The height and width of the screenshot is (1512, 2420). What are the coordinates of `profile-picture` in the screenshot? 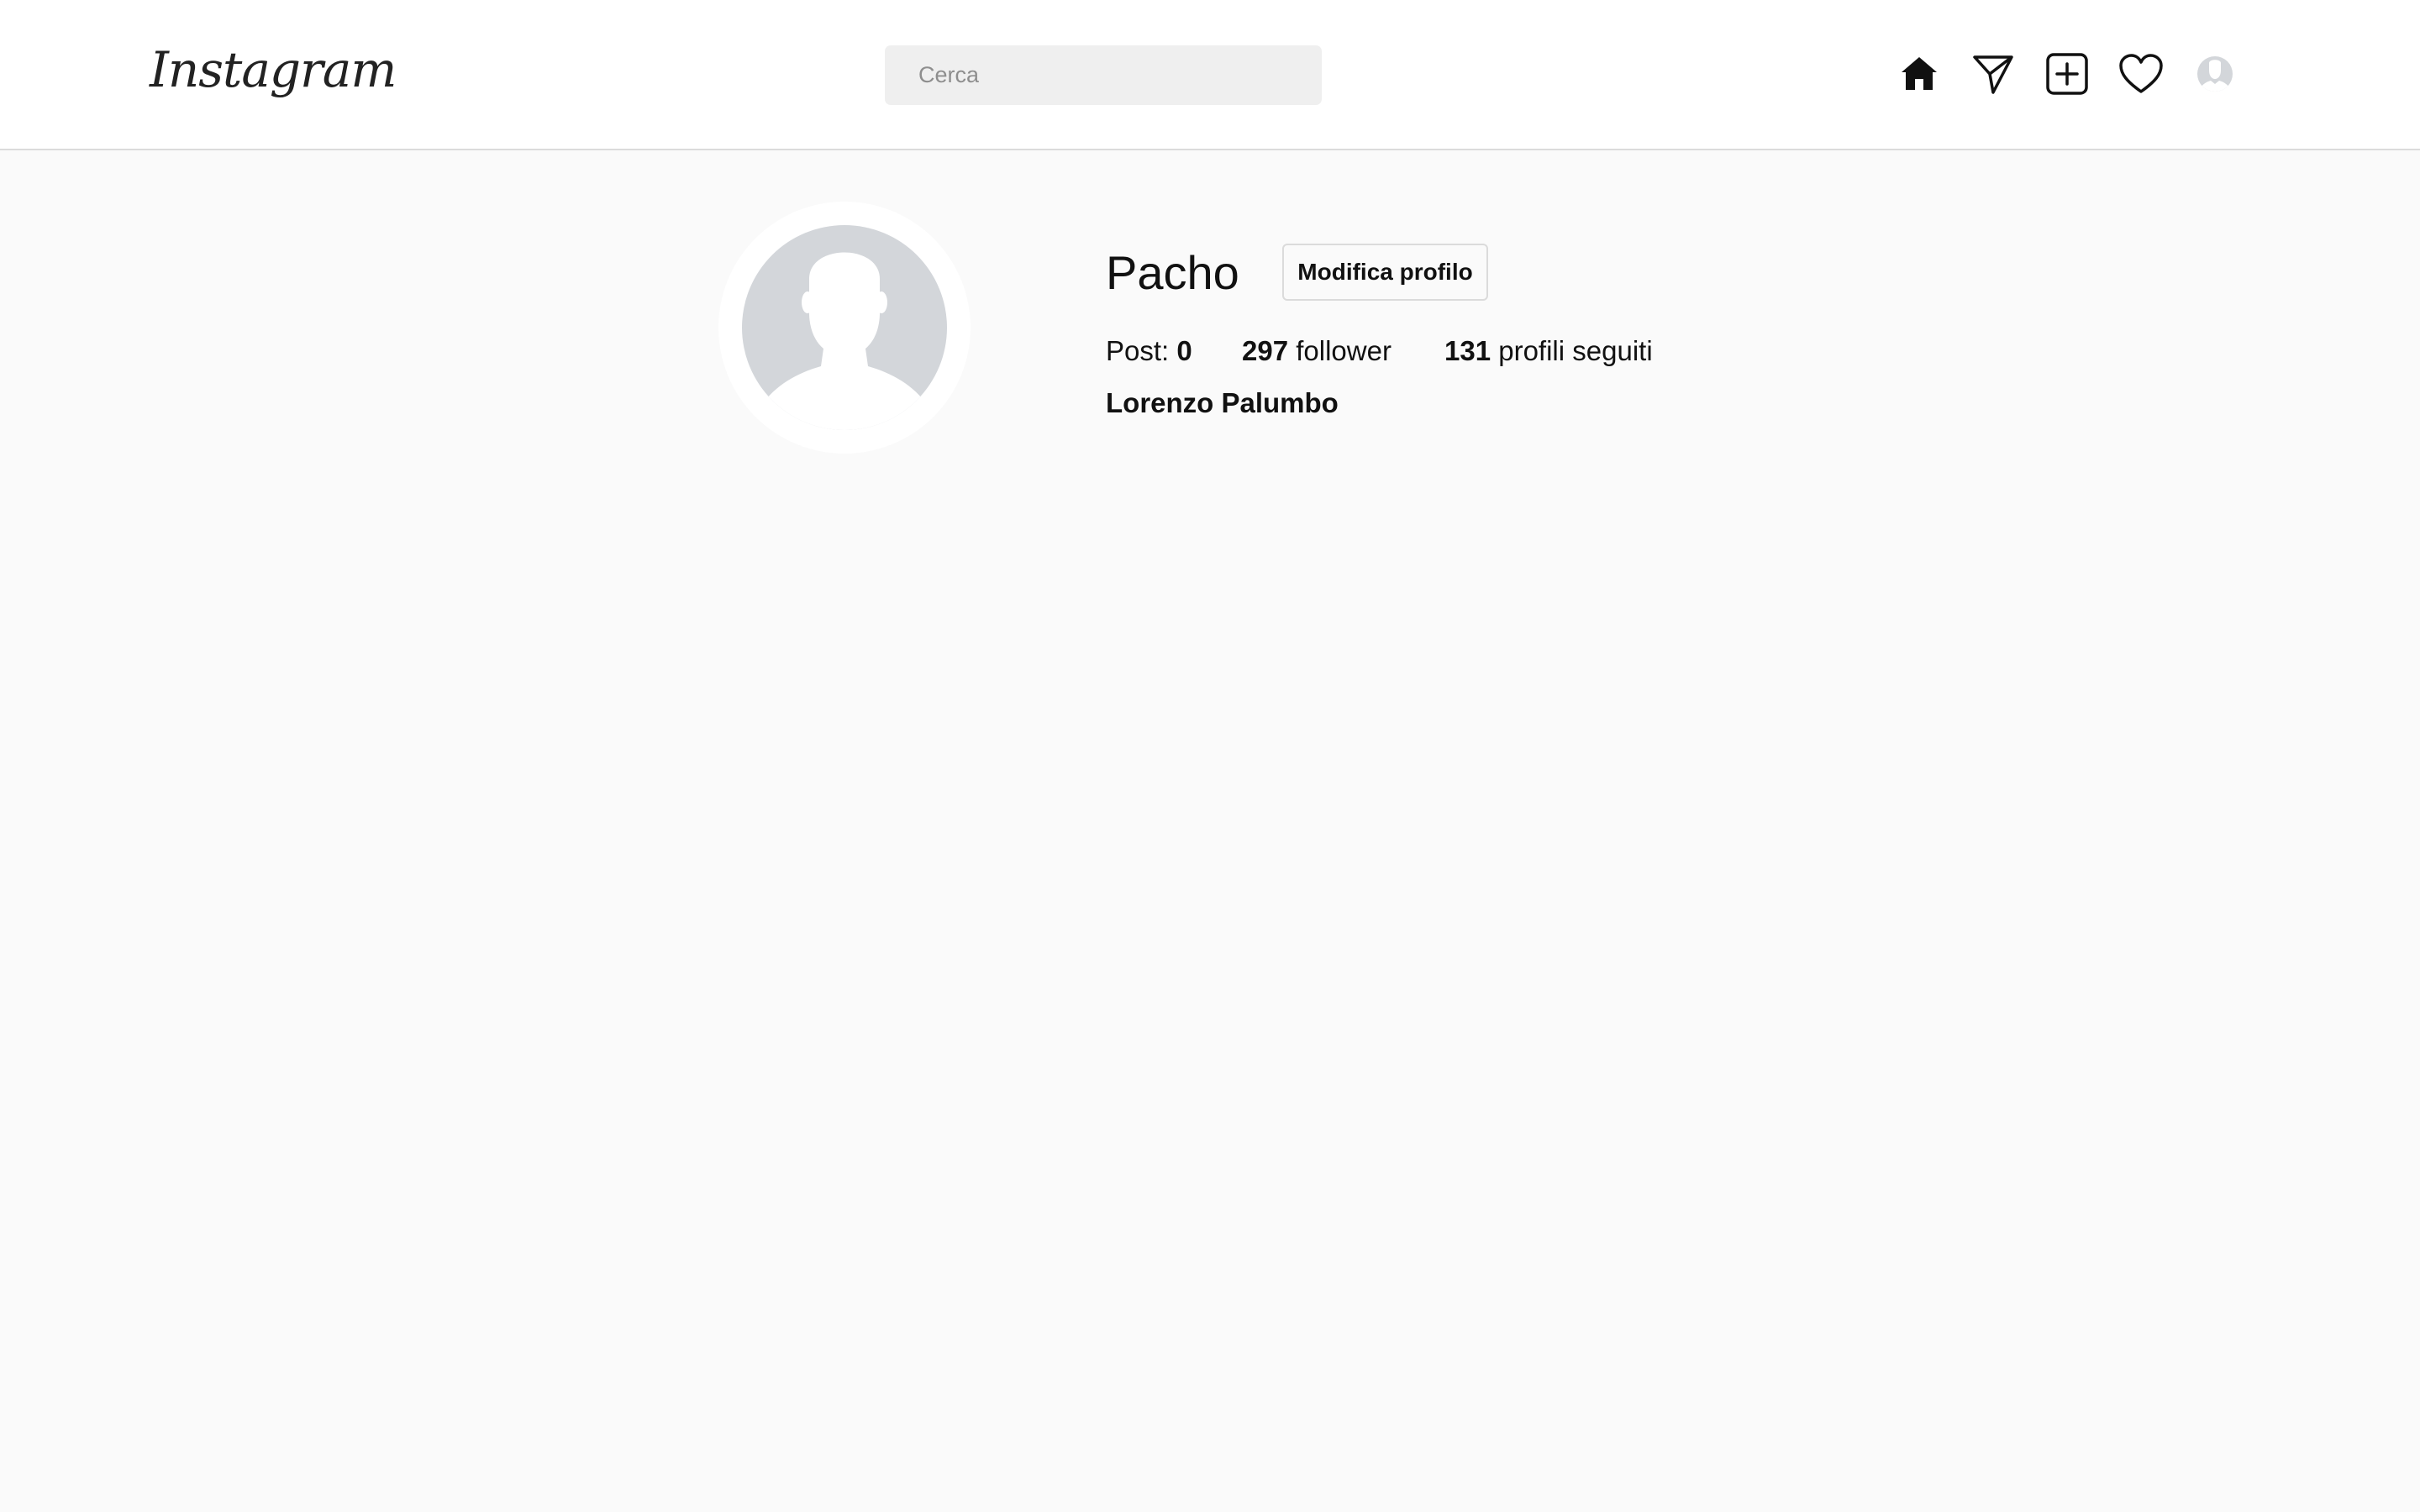 It's located at (844, 328).